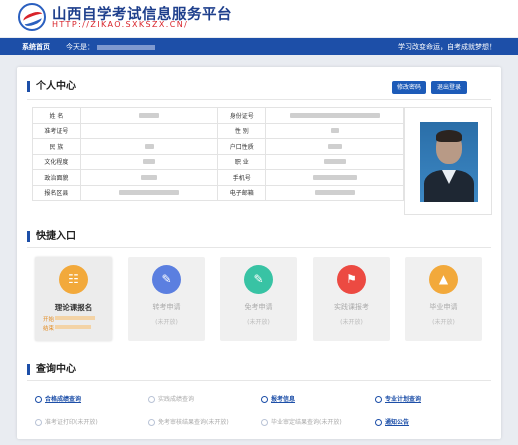 The width and height of the screenshot is (518, 445). I want to click on logout-button: 退出登录, so click(449, 87).